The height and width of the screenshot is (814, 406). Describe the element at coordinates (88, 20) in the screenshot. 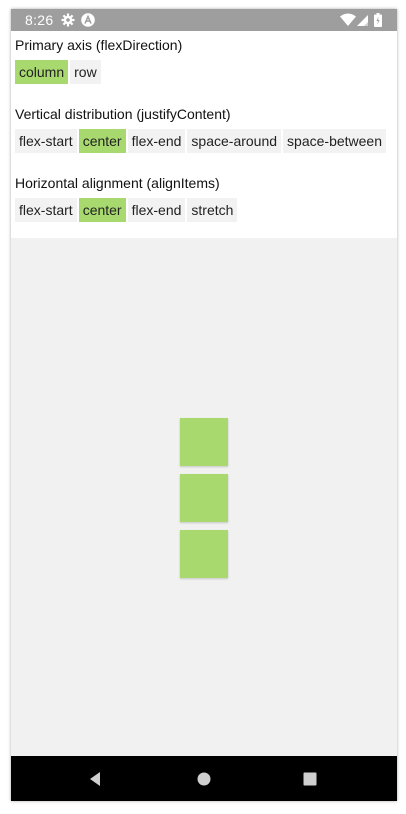

I see `app-a-icon` at that location.